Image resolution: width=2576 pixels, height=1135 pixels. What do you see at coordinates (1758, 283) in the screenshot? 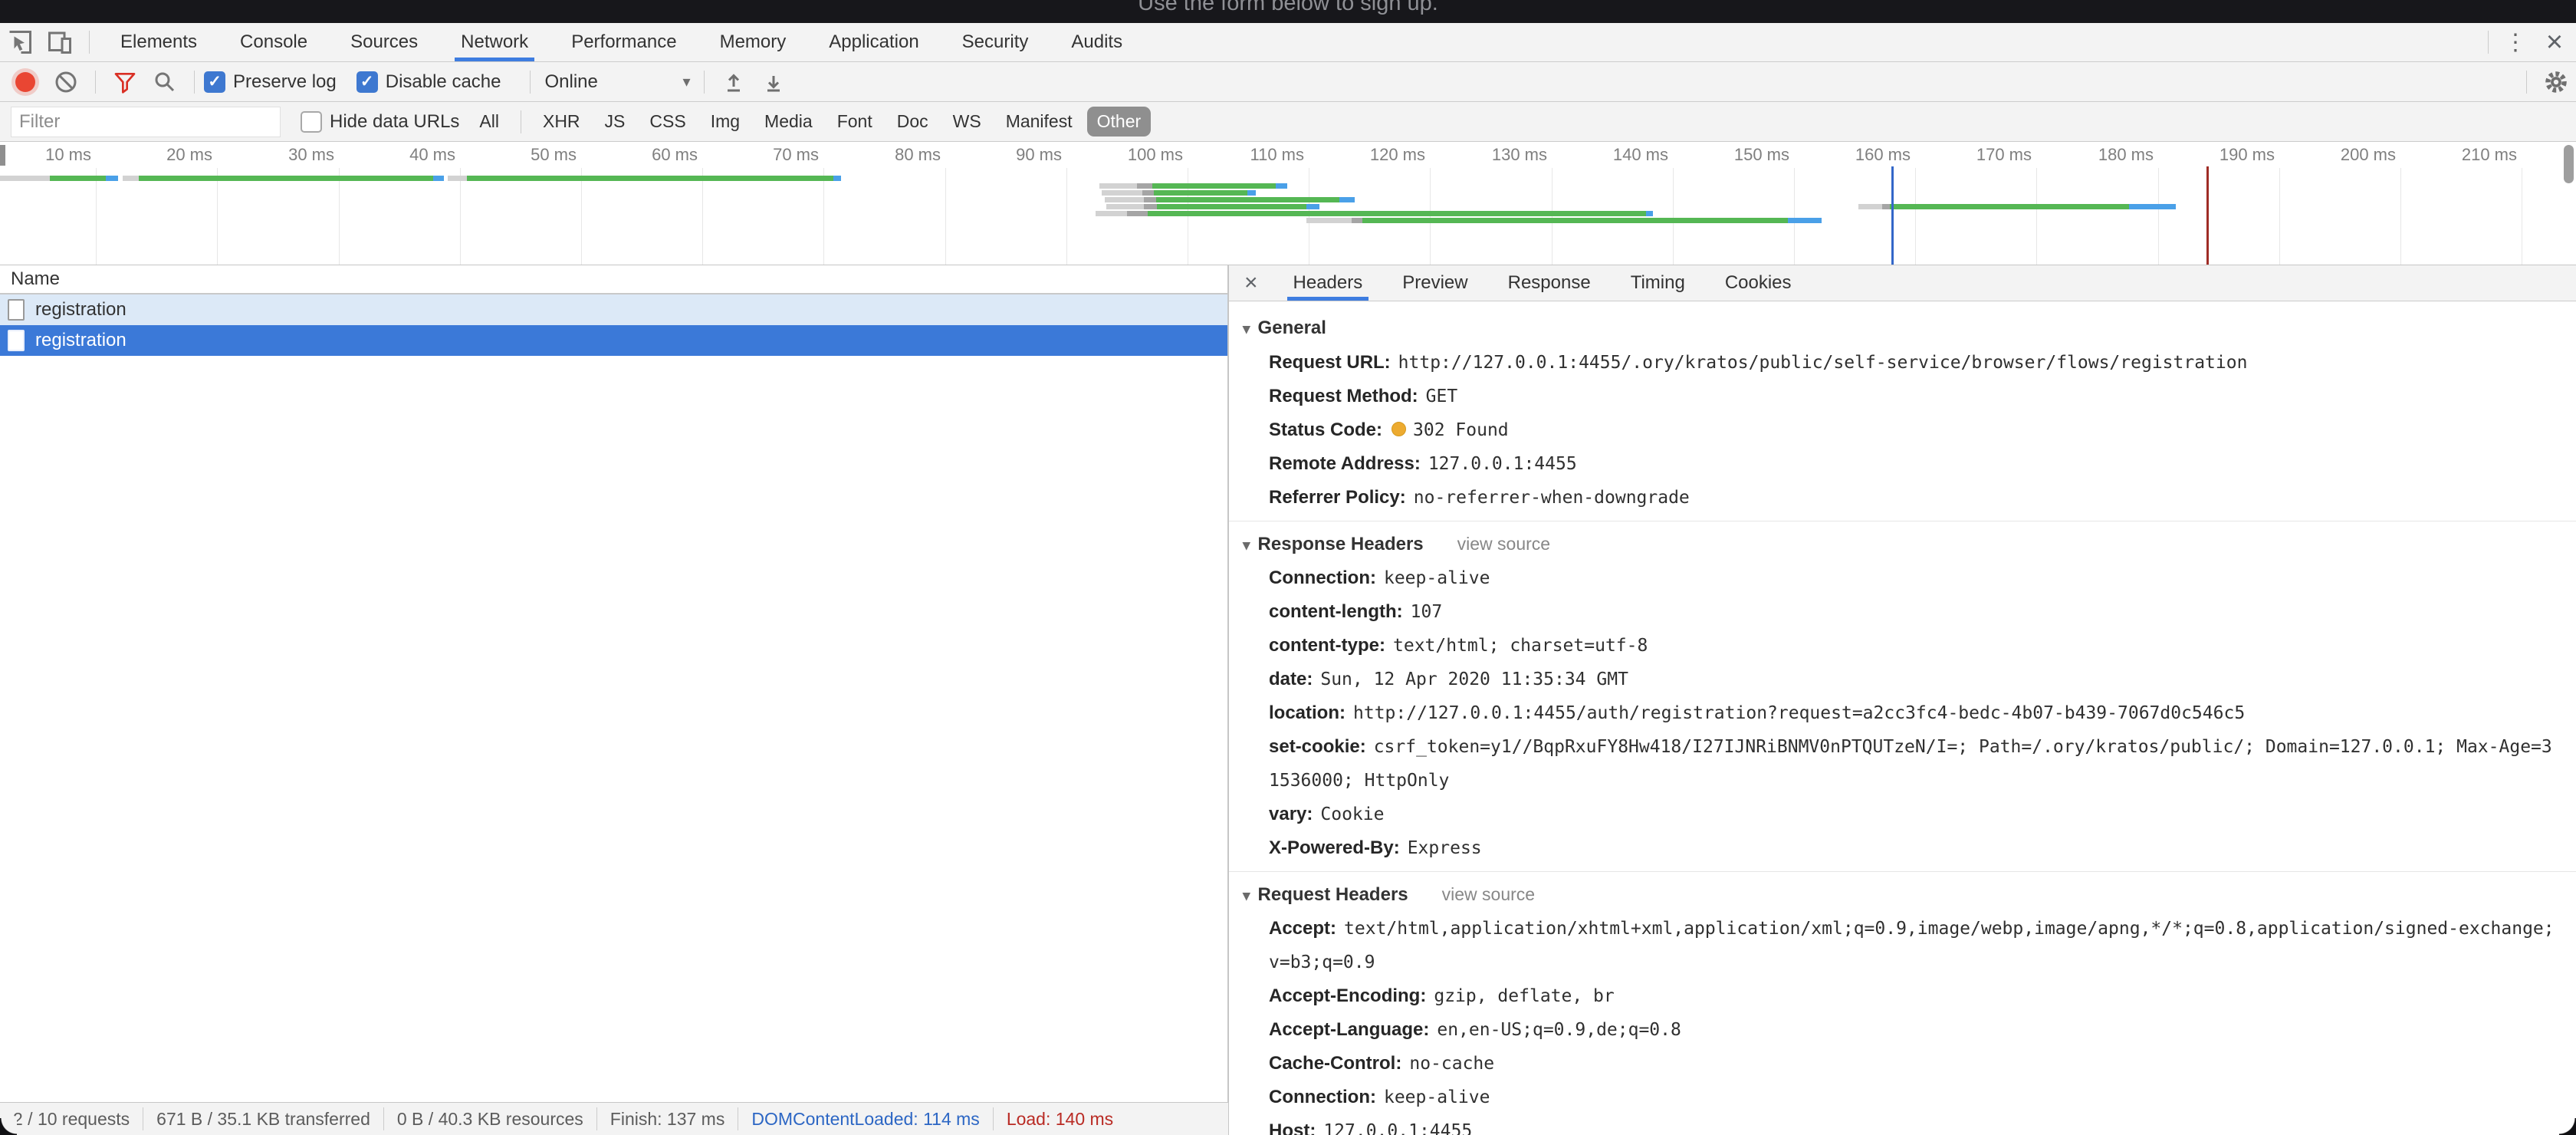
I see `detail-tab-cookies: Cookies` at bounding box center [1758, 283].